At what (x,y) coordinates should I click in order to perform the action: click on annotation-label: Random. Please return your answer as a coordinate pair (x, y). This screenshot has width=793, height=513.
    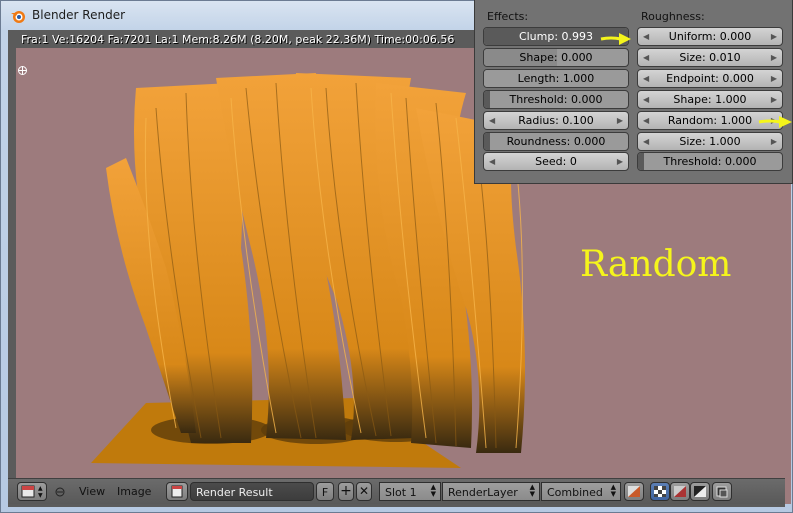
    Looking at the image, I should click on (656, 264).